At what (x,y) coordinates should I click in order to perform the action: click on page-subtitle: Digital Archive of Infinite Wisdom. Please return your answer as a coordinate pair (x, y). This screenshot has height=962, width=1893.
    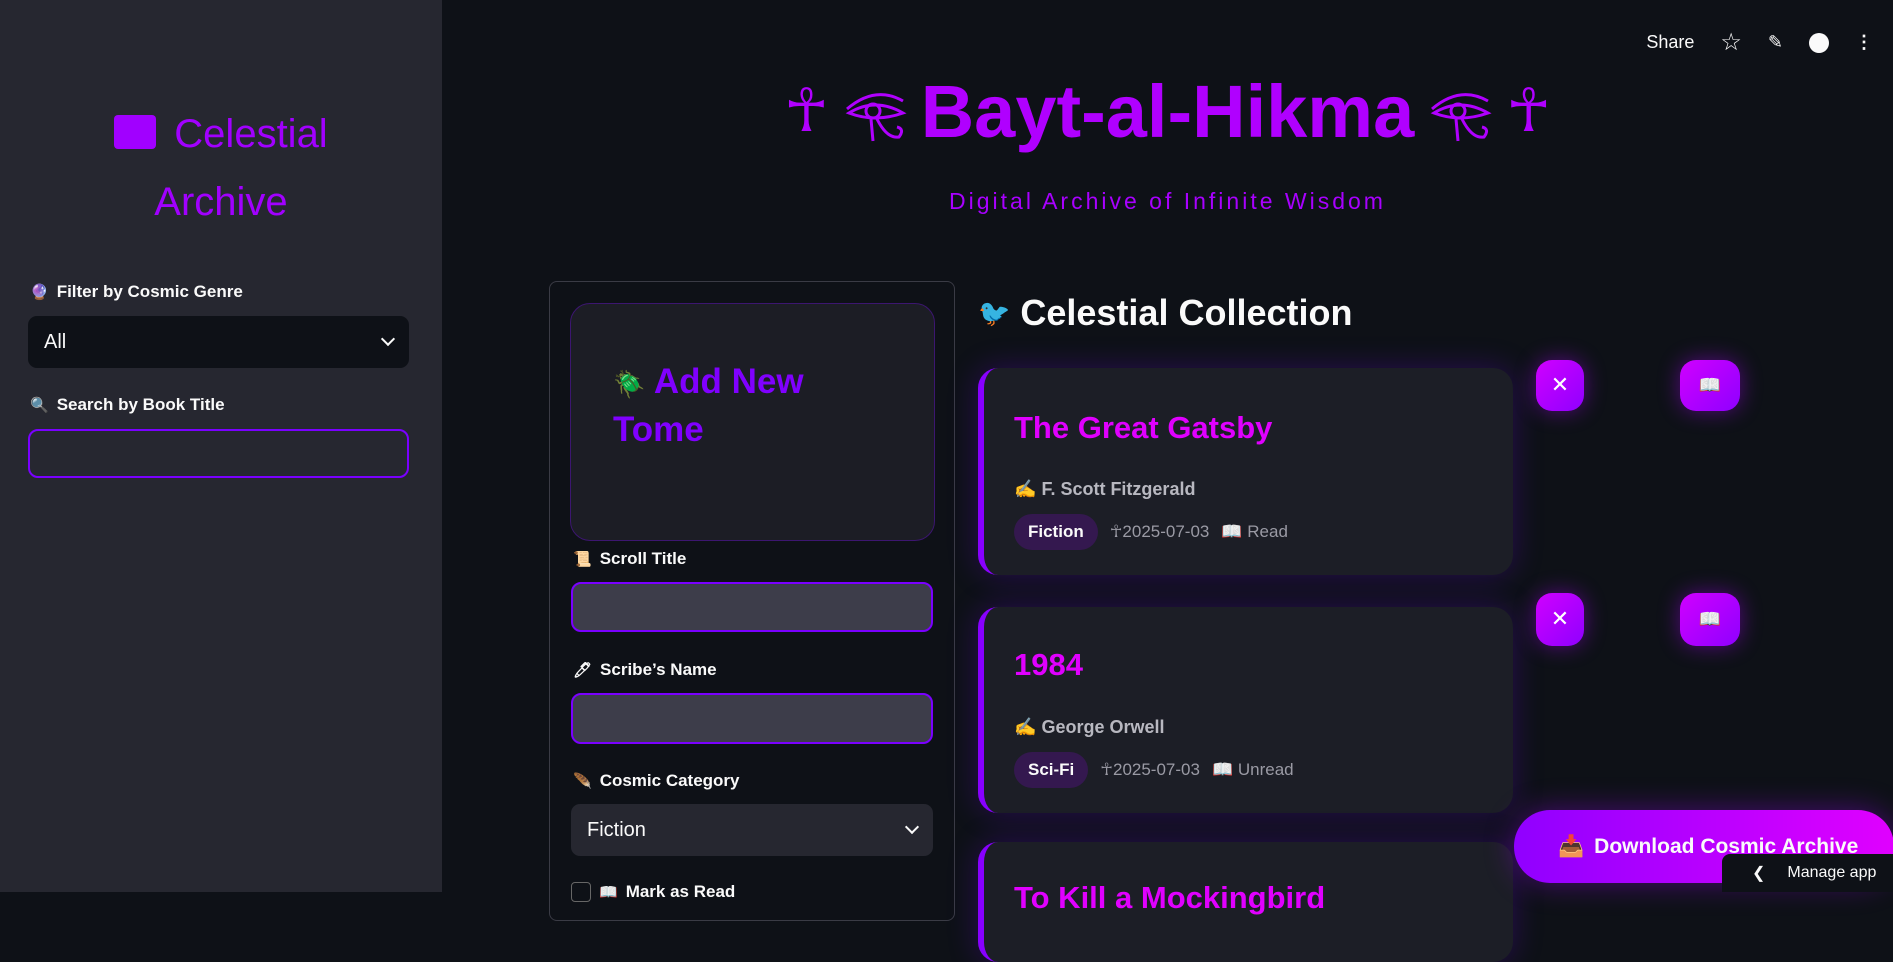
    Looking at the image, I should click on (1167, 201).